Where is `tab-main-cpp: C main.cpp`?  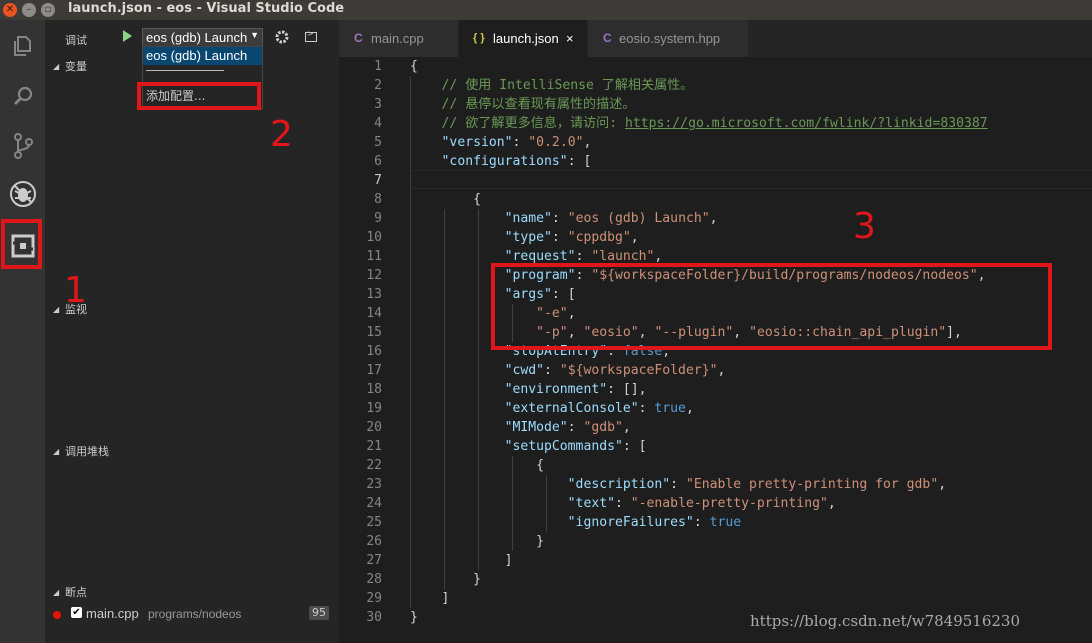
tab-main-cpp: C main.cpp is located at coordinates (398, 38).